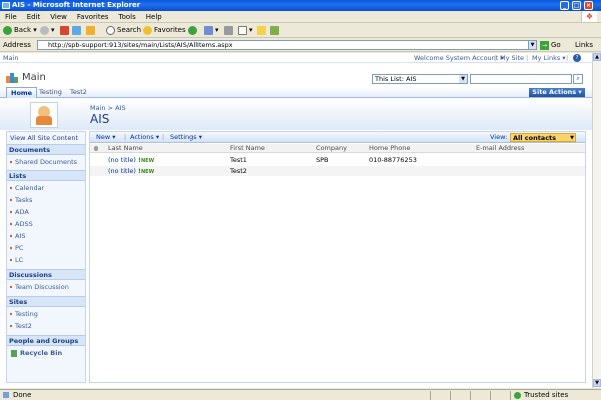  I want to click on edit-button: ▾, so click(245, 30).